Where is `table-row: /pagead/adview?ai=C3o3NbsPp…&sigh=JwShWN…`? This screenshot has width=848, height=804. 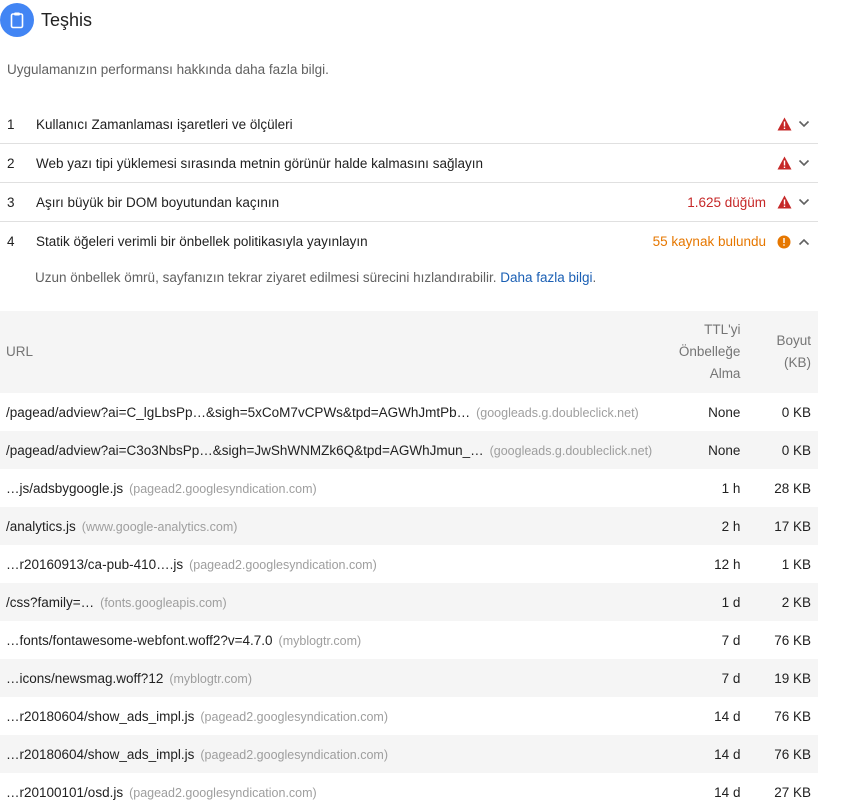
table-row: /pagead/adview?ai=C3o3NbsPp…&sigh=JwShWN… is located at coordinates (409, 450).